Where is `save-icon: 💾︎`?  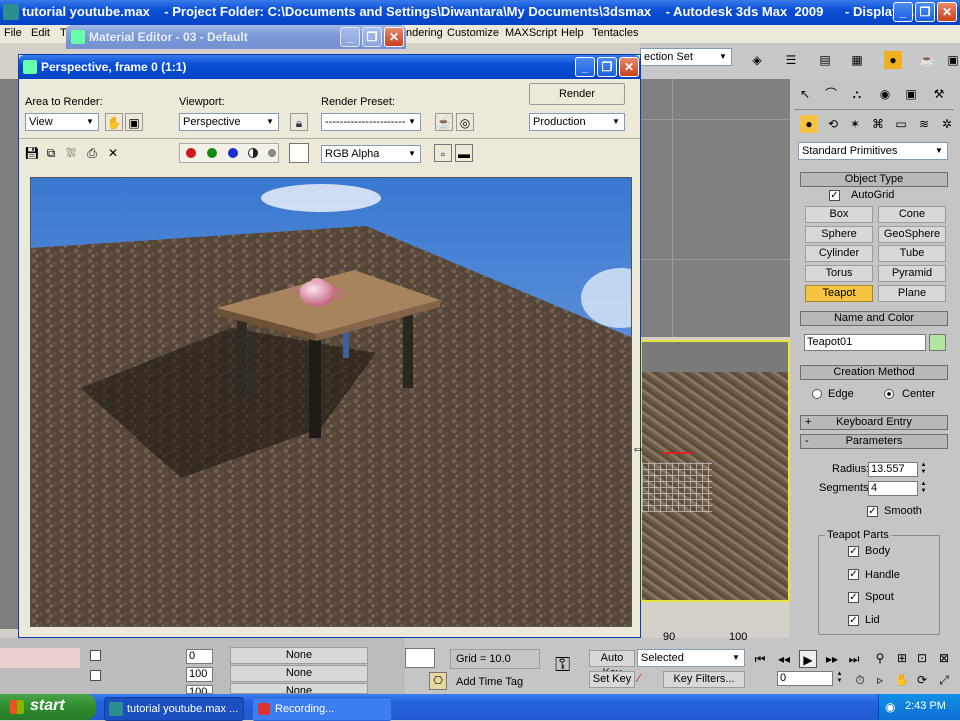 save-icon: 💾︎ is located at coordinates (32, 153).